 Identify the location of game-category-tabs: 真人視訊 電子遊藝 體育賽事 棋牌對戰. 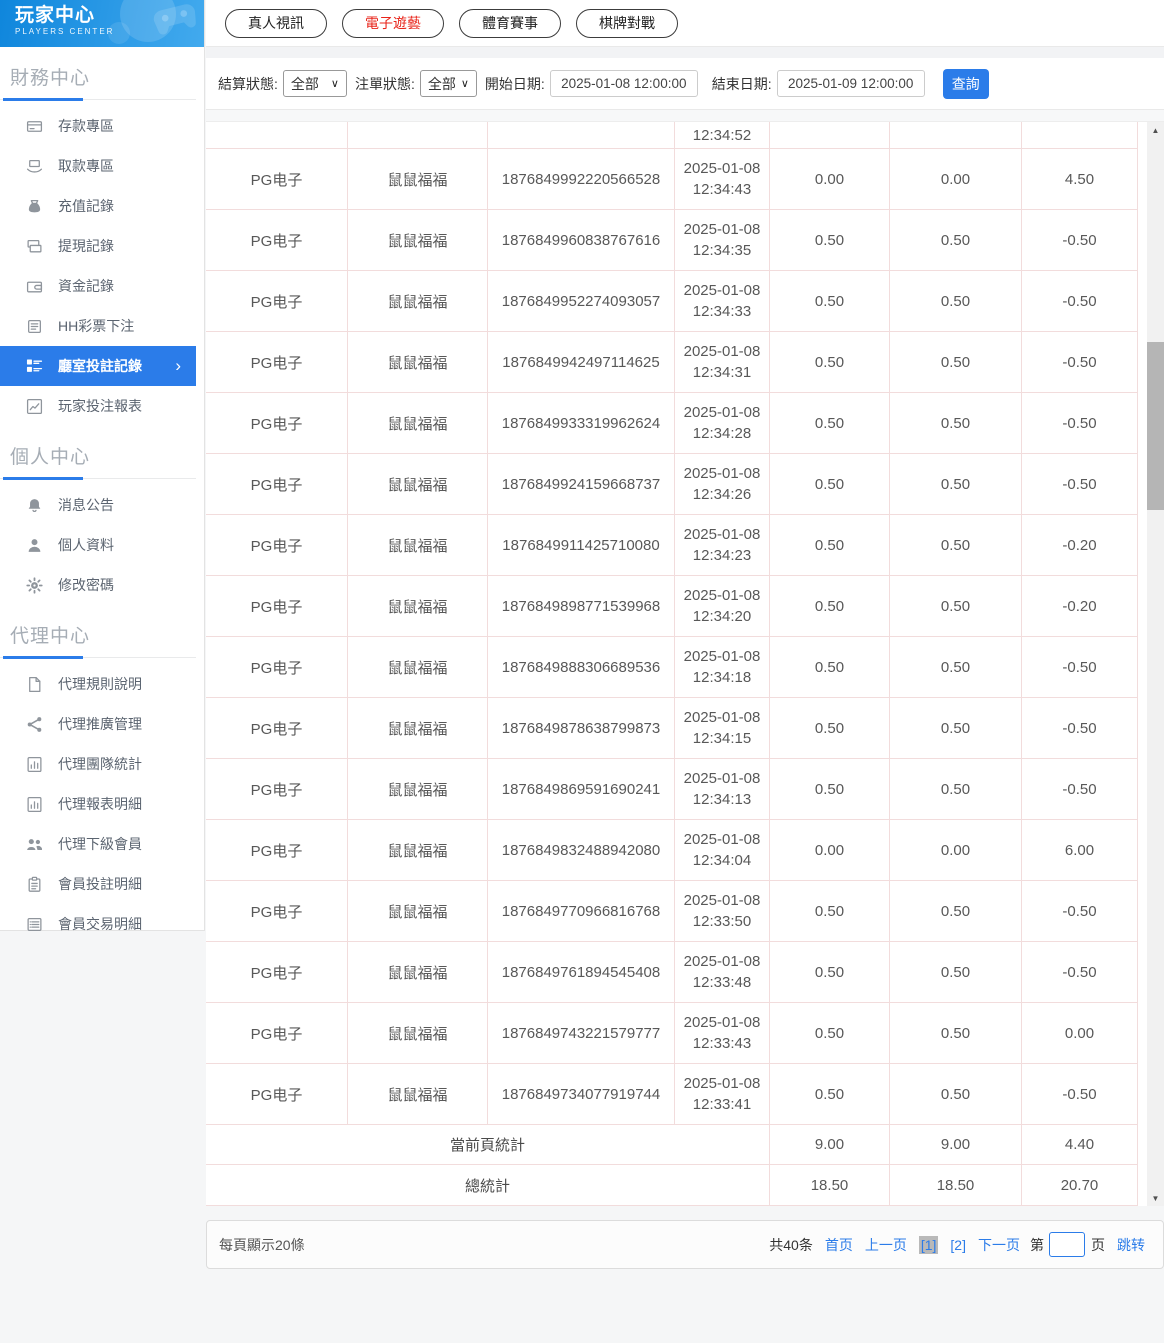
(685, 23).